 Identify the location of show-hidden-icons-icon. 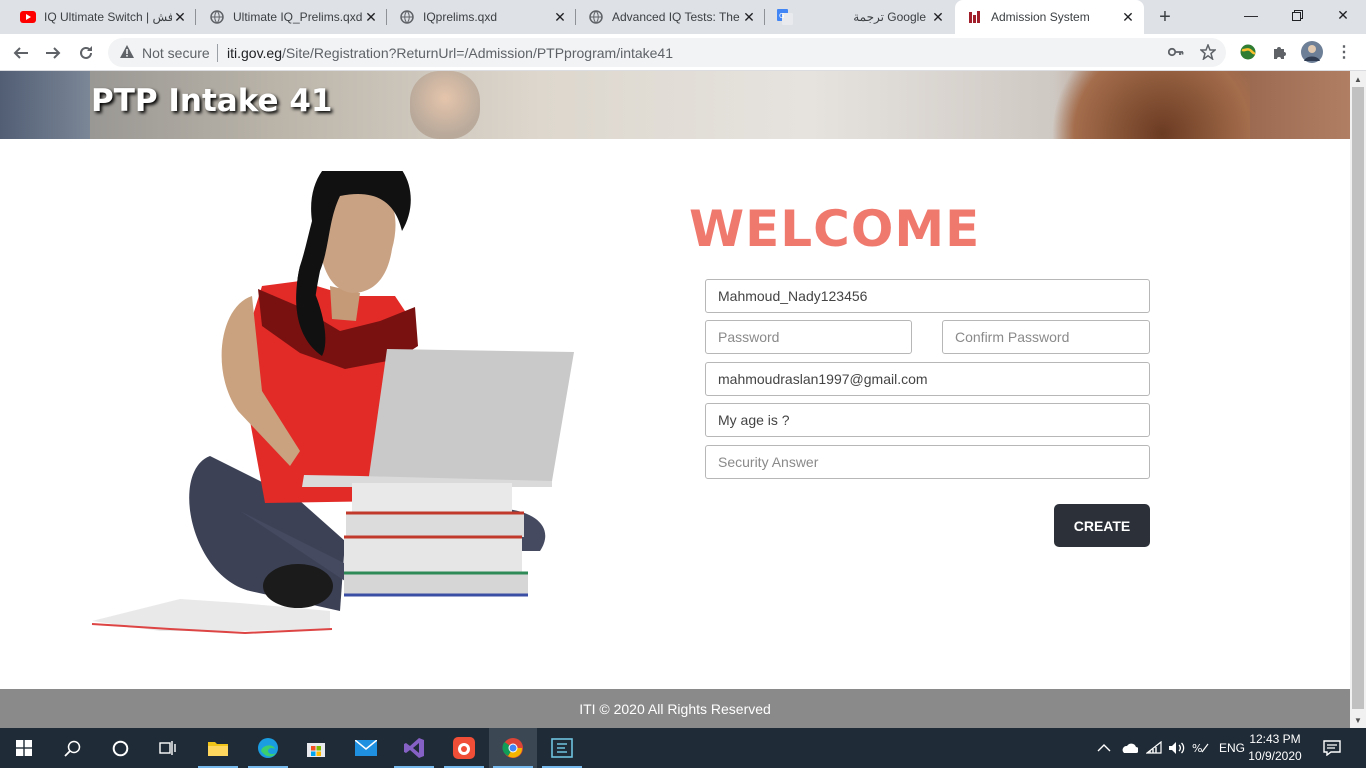
(1104, 748).